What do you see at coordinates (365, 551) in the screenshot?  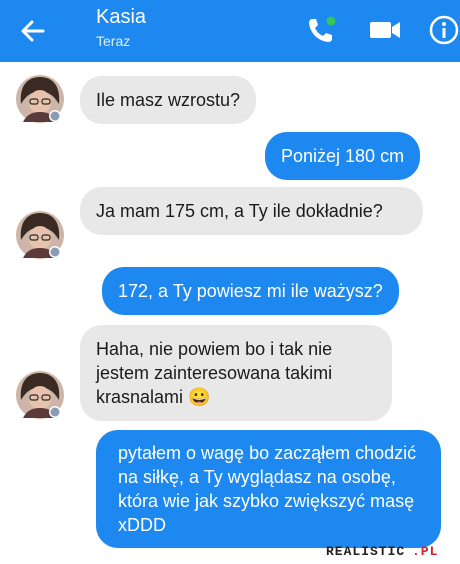 I see `svg-text: REALISTIC` at bounding box center [365, 551].